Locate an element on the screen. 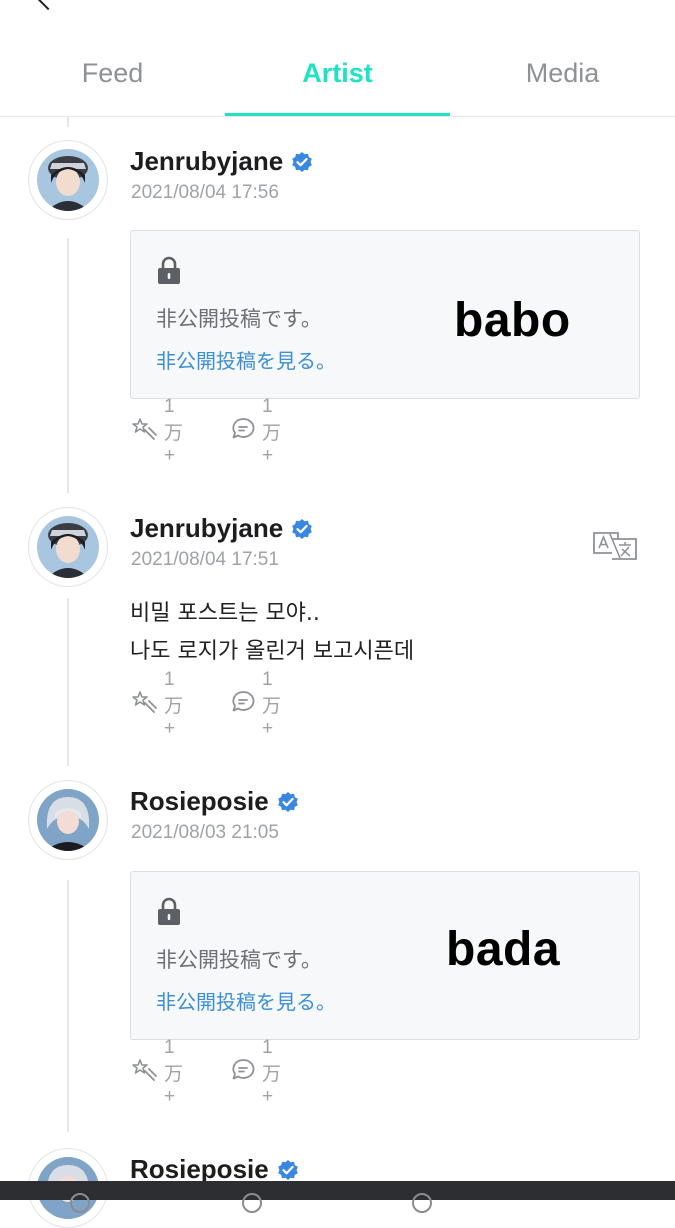 The image size is (675, 1228). tab-media: Media is located at coordinates (562, 77).